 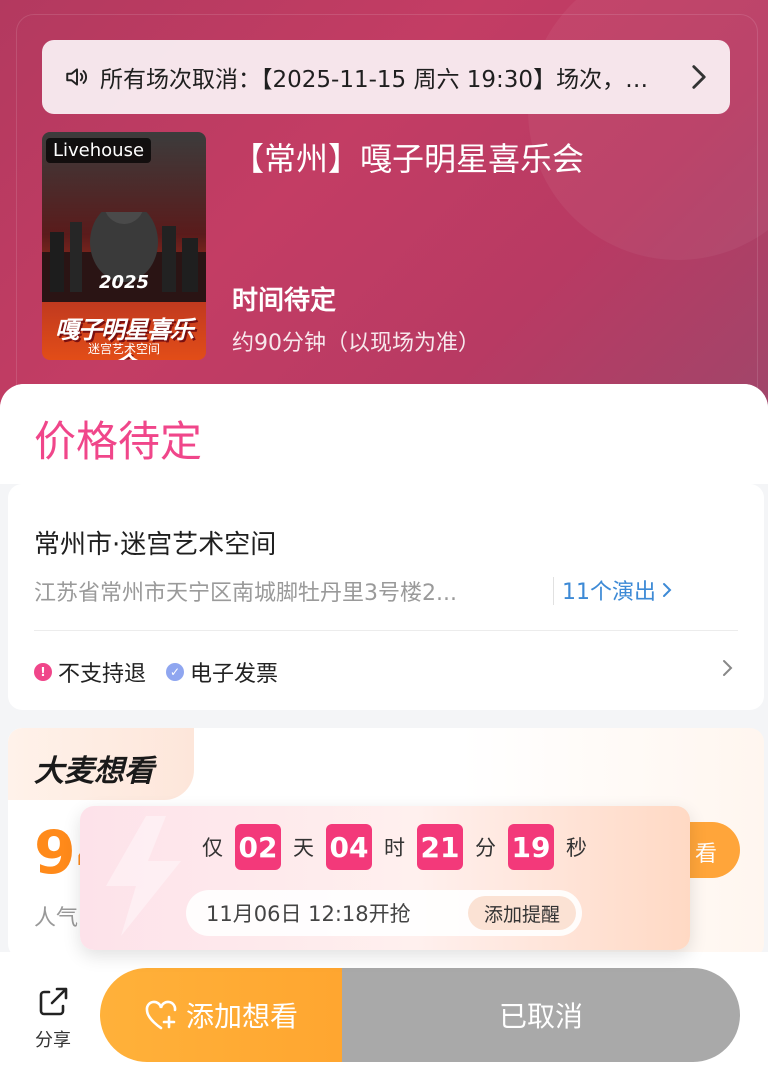 I want to click on no-refund-label: 不支持退, so click(x=102, y=674).